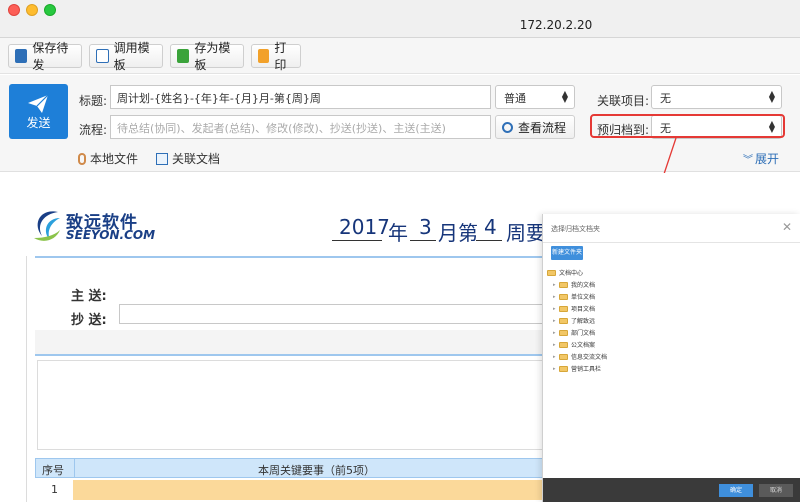 The image size is (800, 502). I want to click on send-label: 发送, so click(38, 123).